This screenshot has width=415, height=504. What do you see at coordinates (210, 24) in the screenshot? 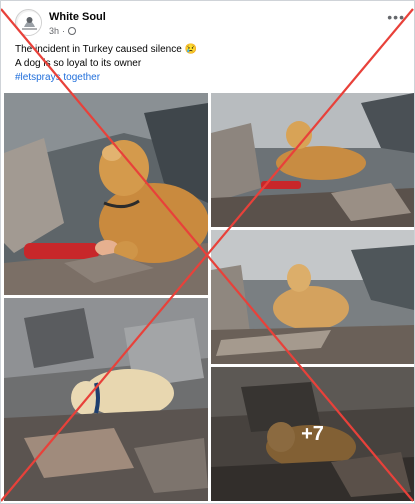
I see `post-header: White Soul 3h · •••` at bounding box center [210, 24].